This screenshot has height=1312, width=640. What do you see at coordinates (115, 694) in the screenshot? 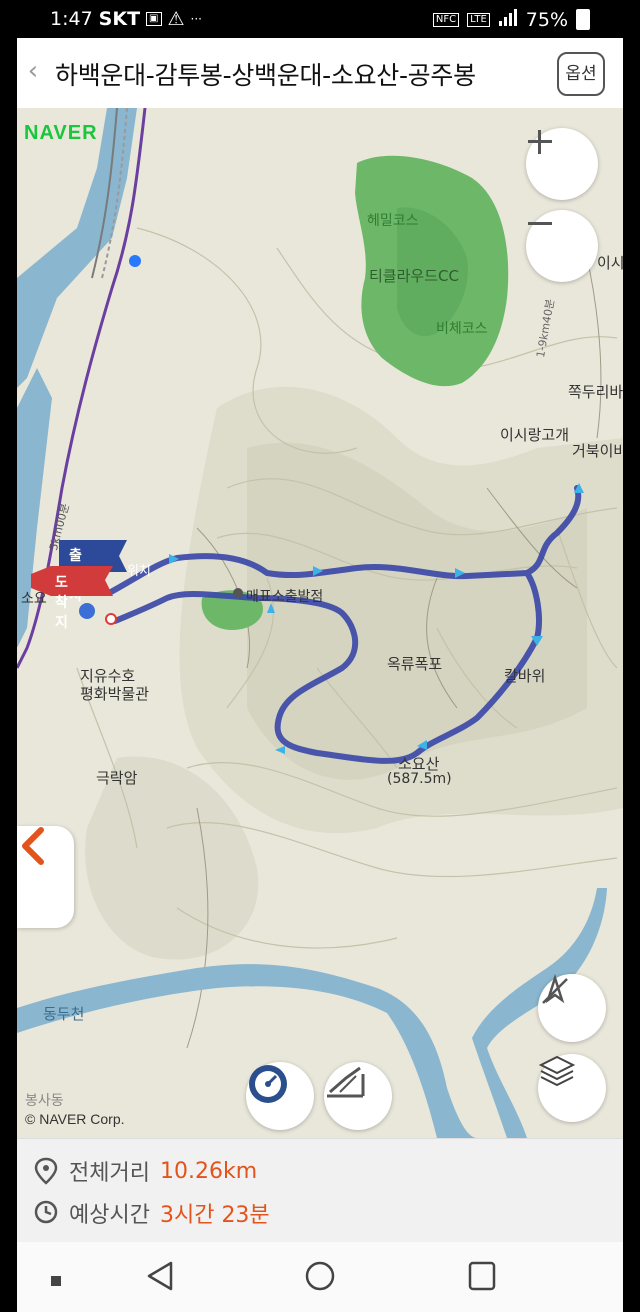
I see `map-label-pyeonghwa: 평화박물관` at bounding box center [115, 694].